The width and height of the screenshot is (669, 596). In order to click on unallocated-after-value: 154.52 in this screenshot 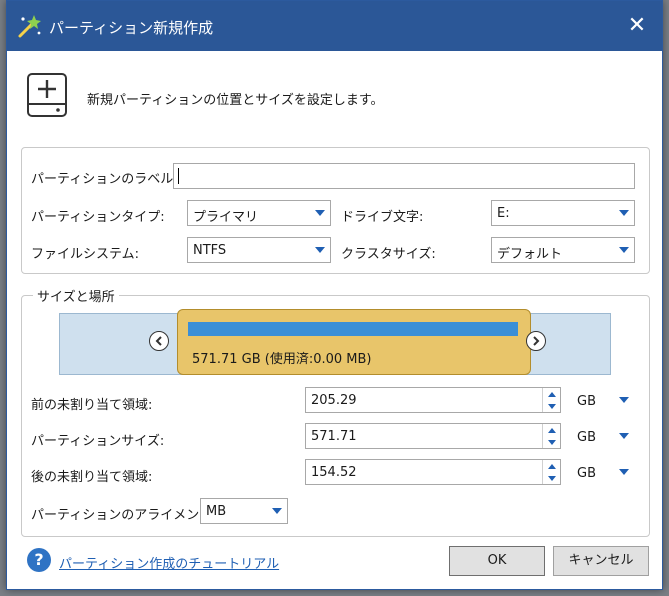, I will do `click(334, 472)`.